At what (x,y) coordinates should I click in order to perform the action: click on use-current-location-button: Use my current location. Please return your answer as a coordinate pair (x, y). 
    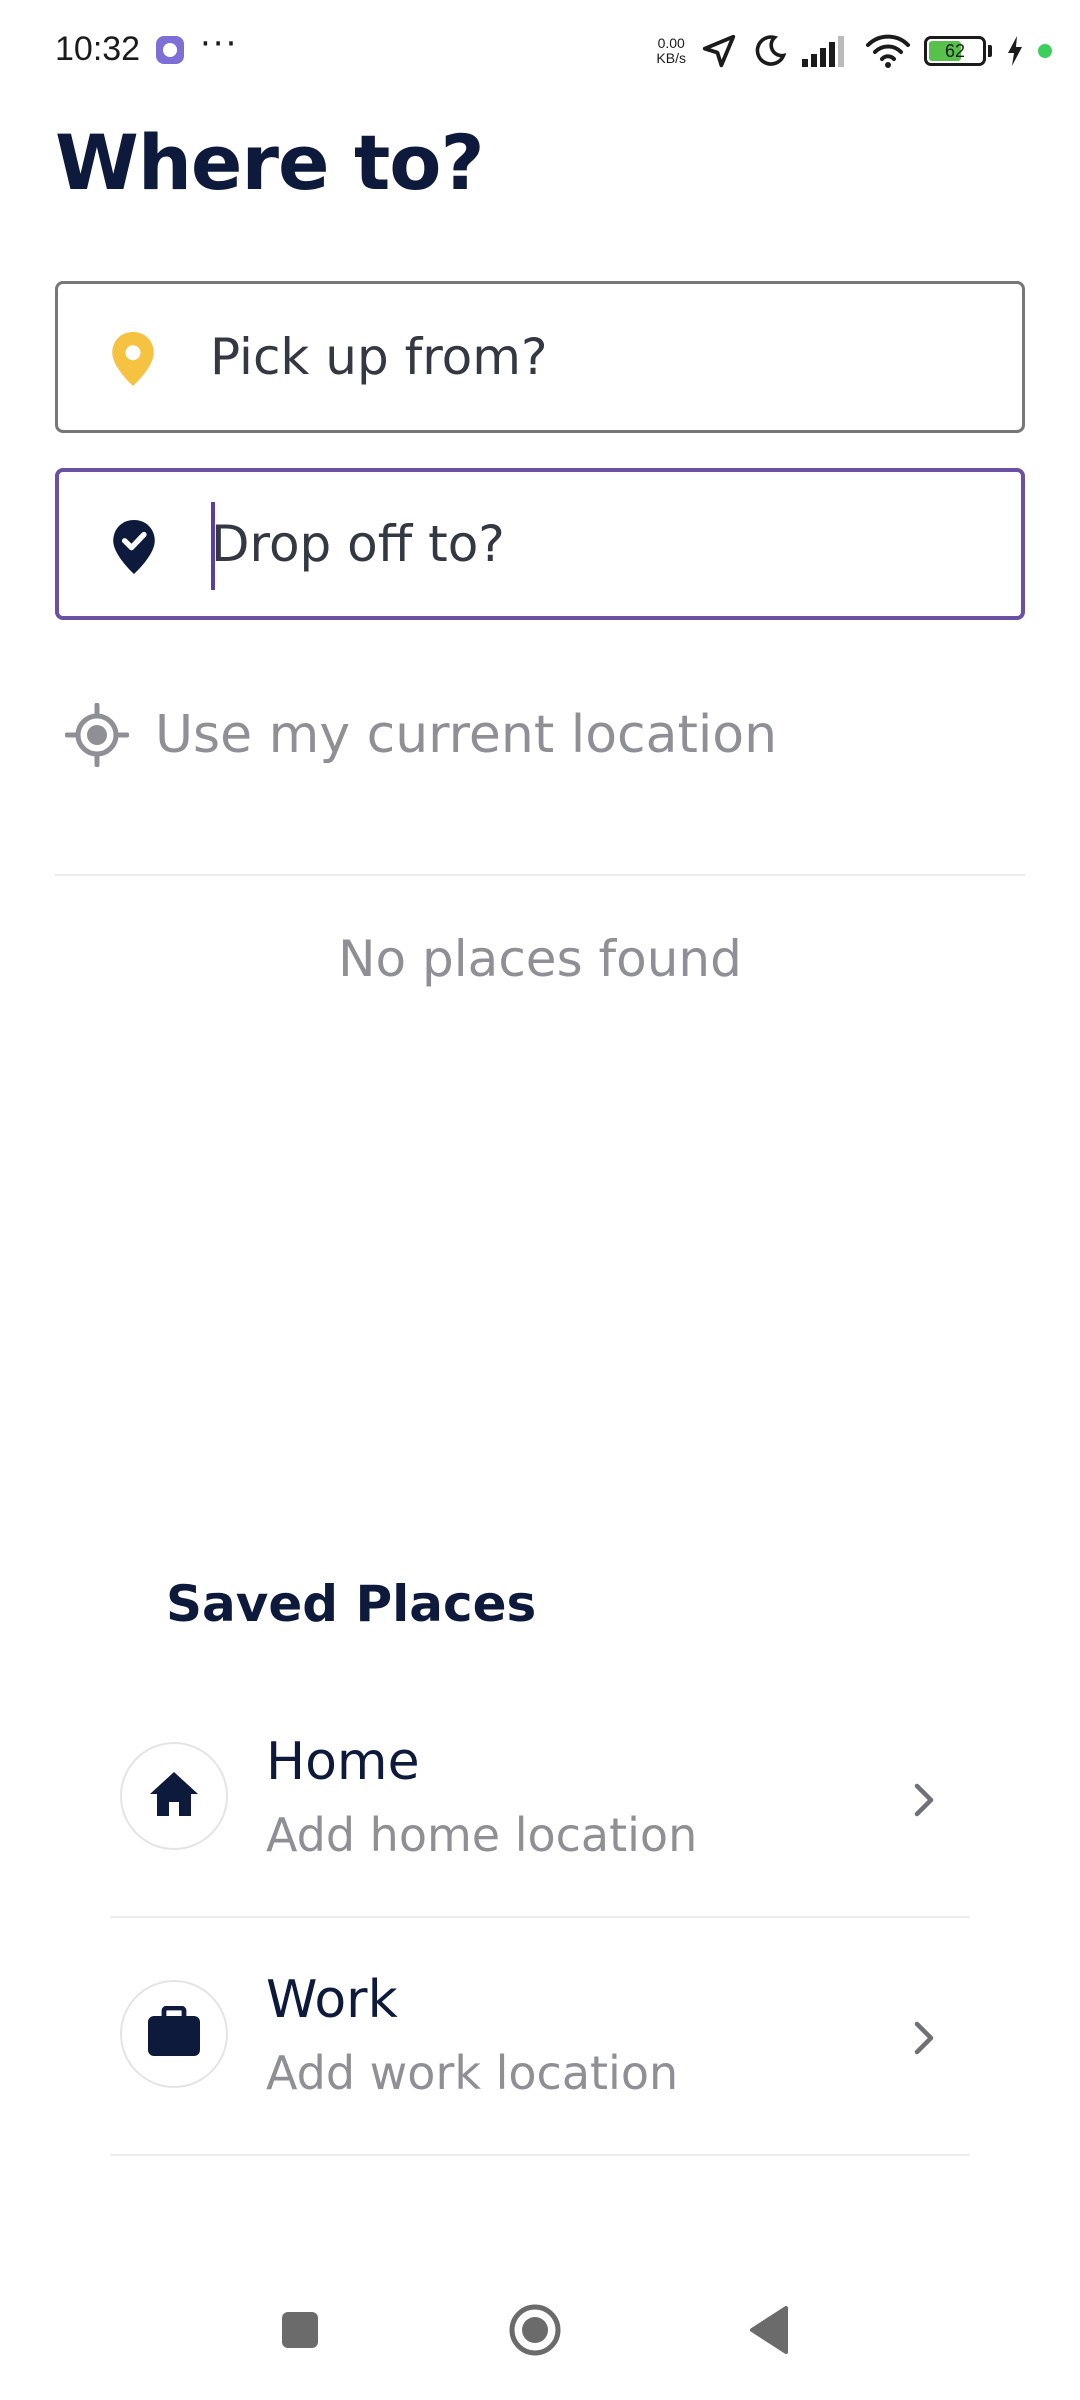
    Looking at the image, I should click on (416, 735).